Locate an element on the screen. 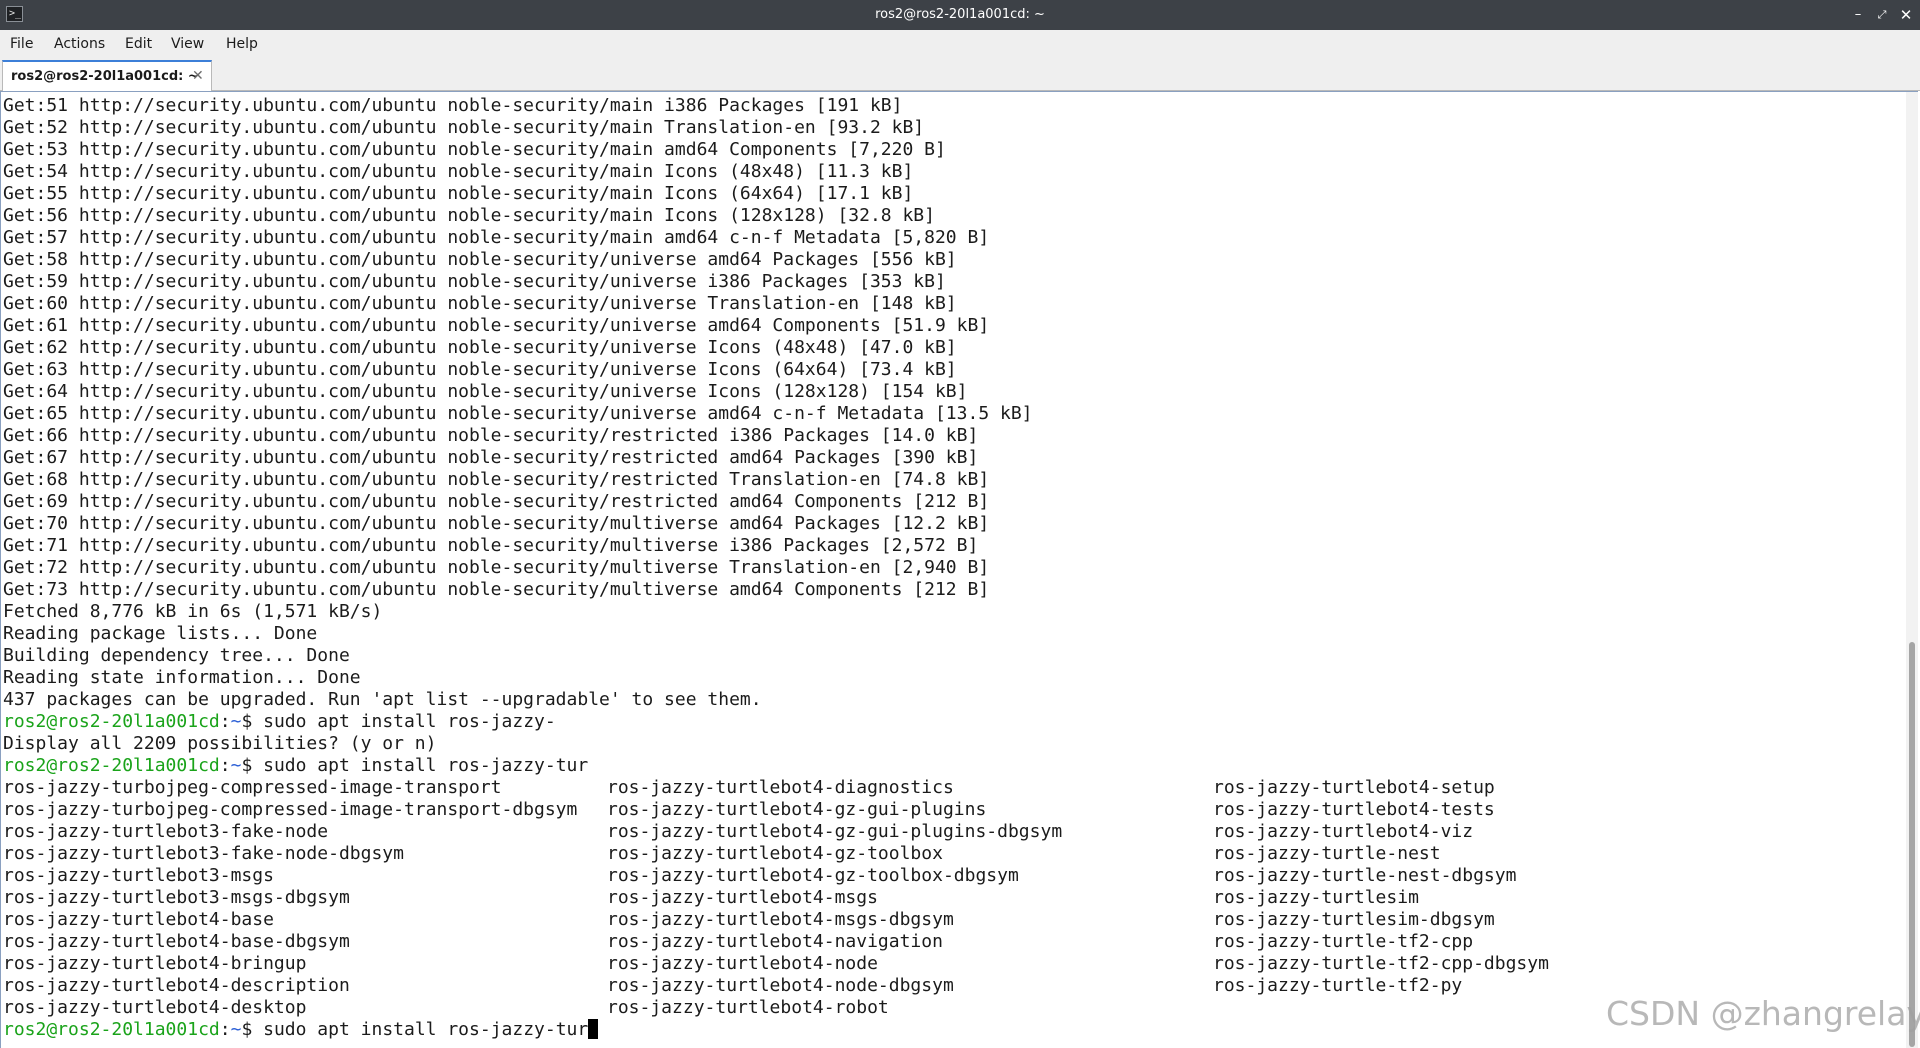 The image size is (1920, 1048). completion-item: ros-jazzy-turtlebot4-setup is located at coordinates (1354, 787).